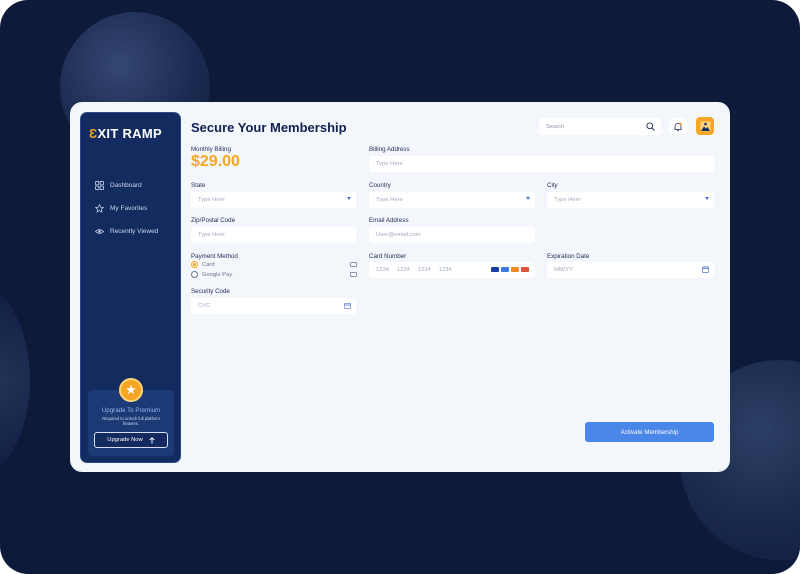  I want to click on sidebar-item-label: My Favorites, so click(129, 208).